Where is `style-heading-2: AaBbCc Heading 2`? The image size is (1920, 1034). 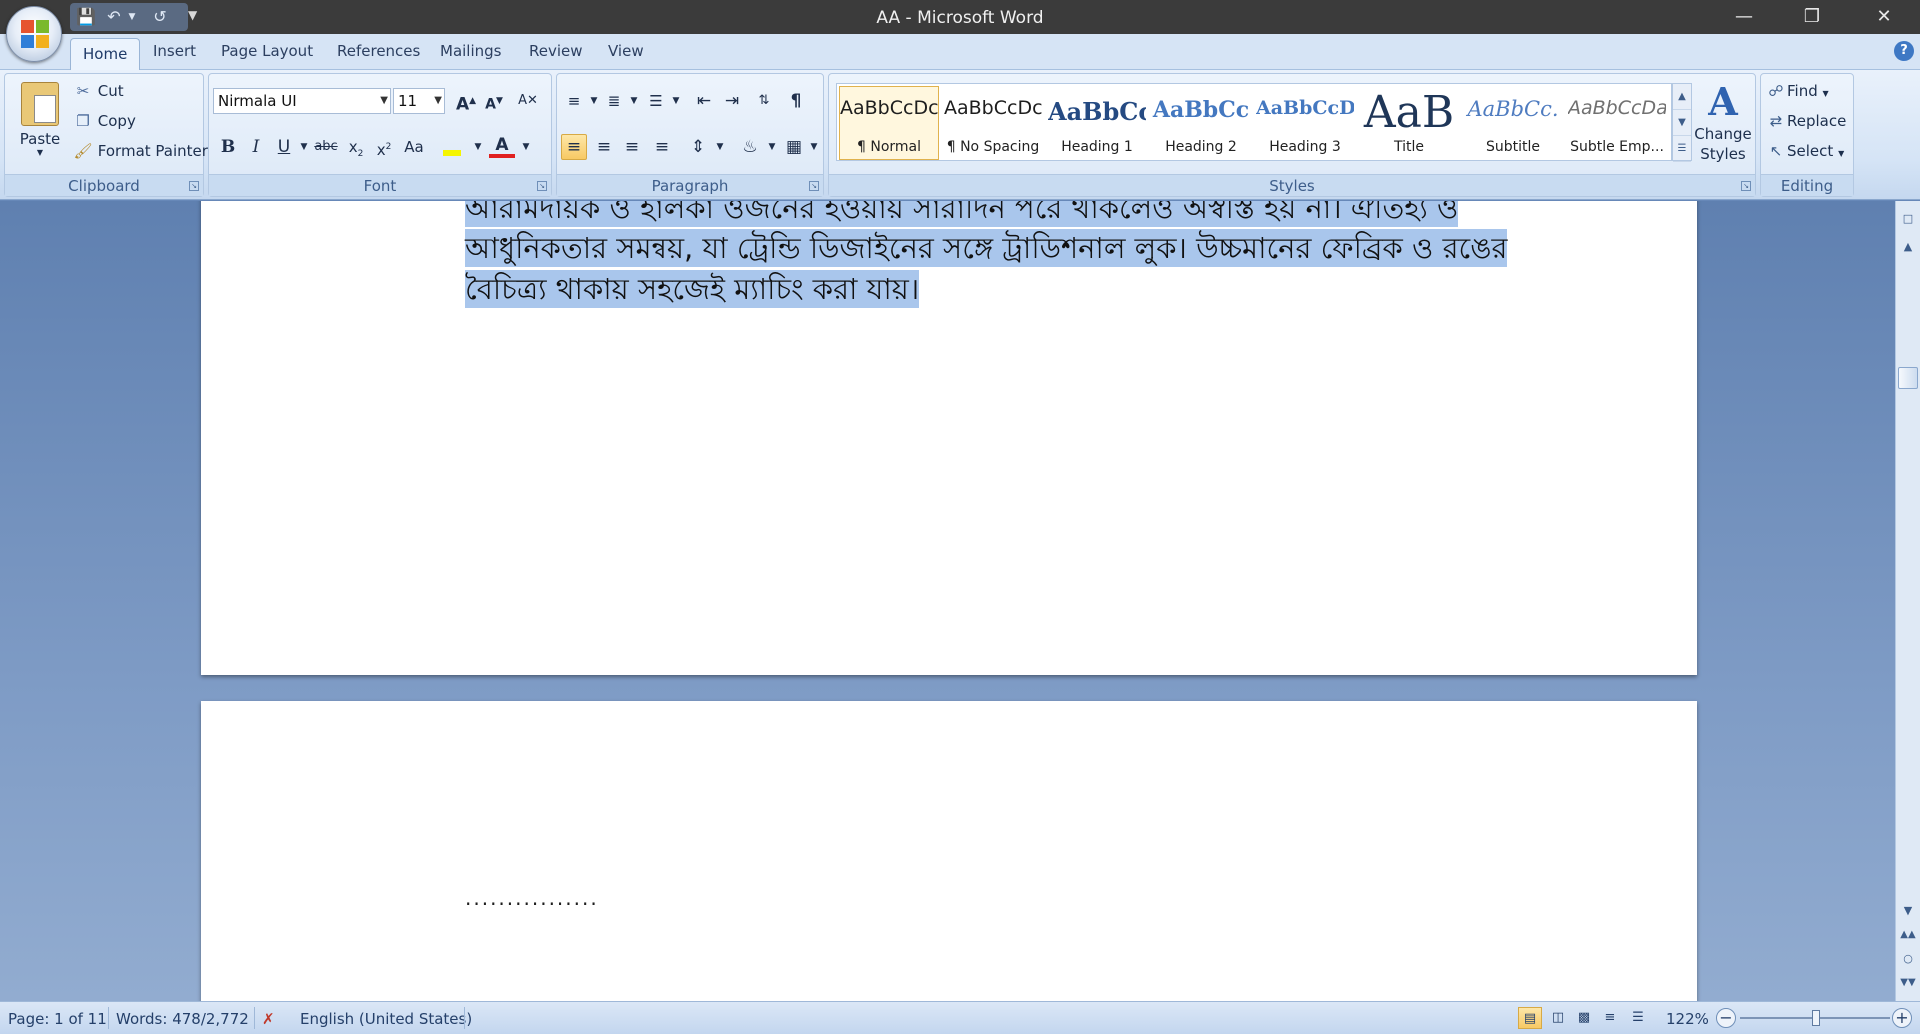
style-heading-2: AaBbCc Heading 2 is located at coordinates (1201, 123).